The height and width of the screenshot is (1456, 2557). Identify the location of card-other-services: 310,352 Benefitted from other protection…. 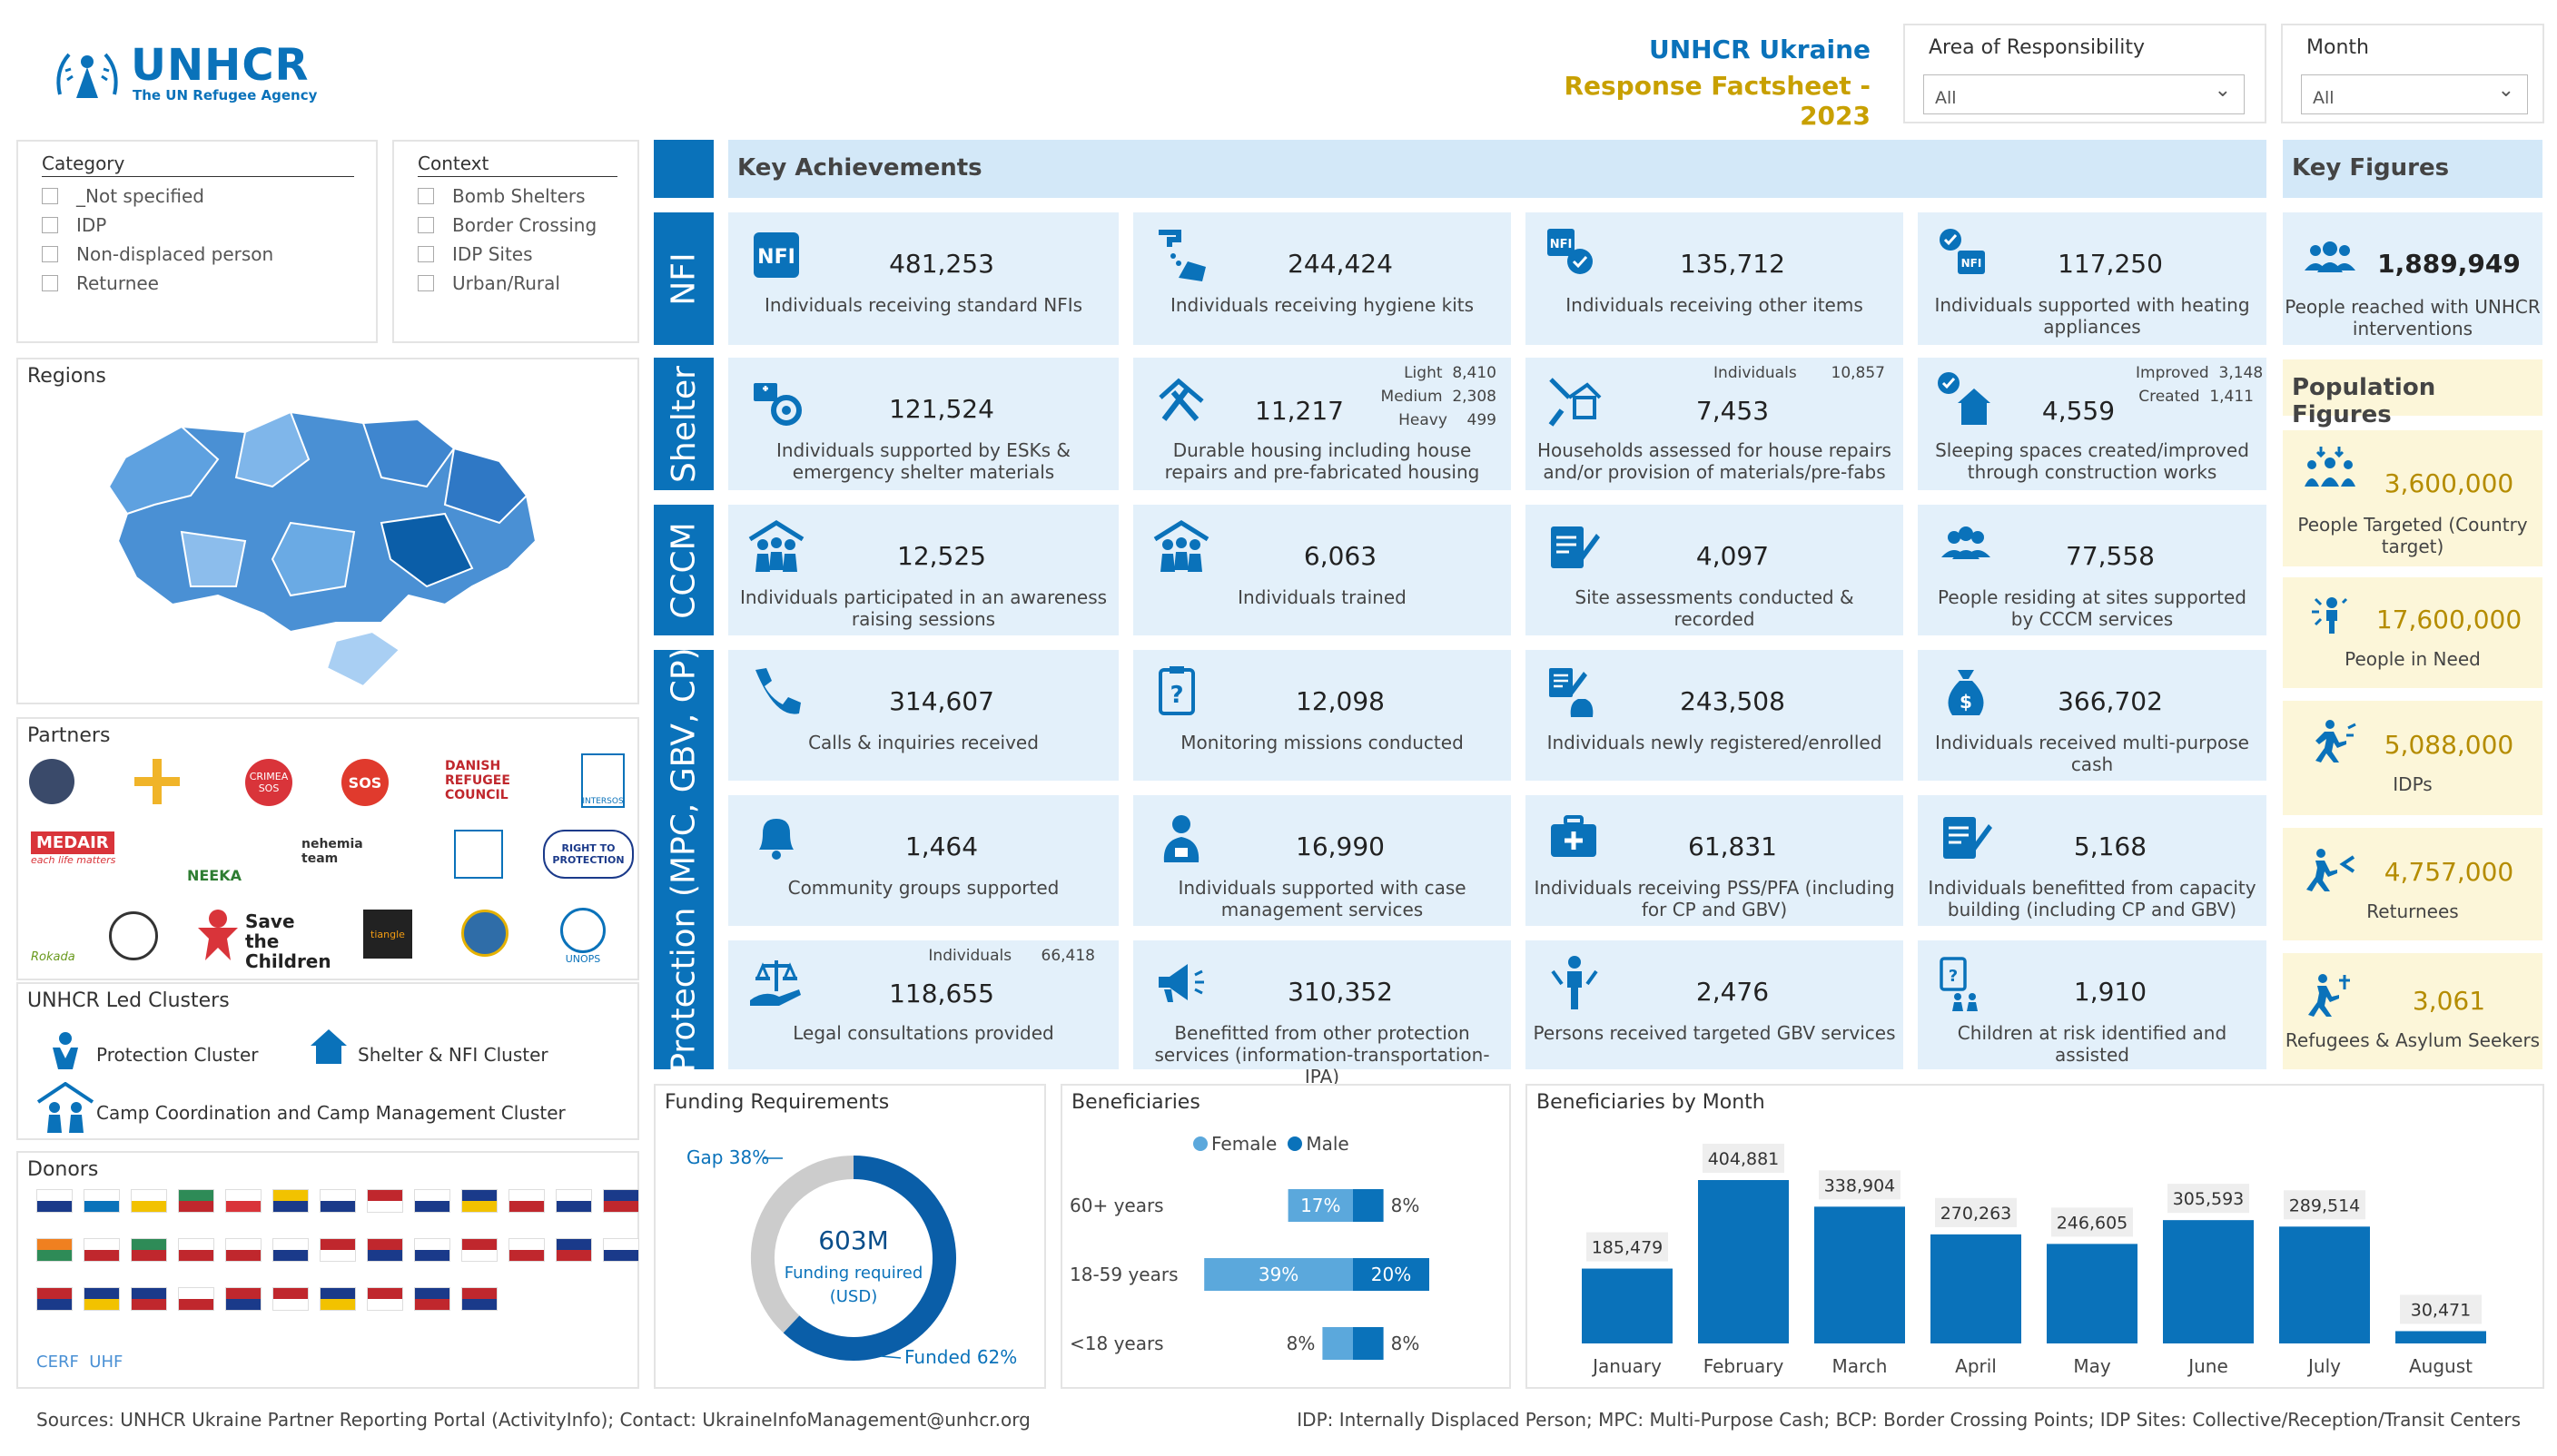
(1322, 1014).